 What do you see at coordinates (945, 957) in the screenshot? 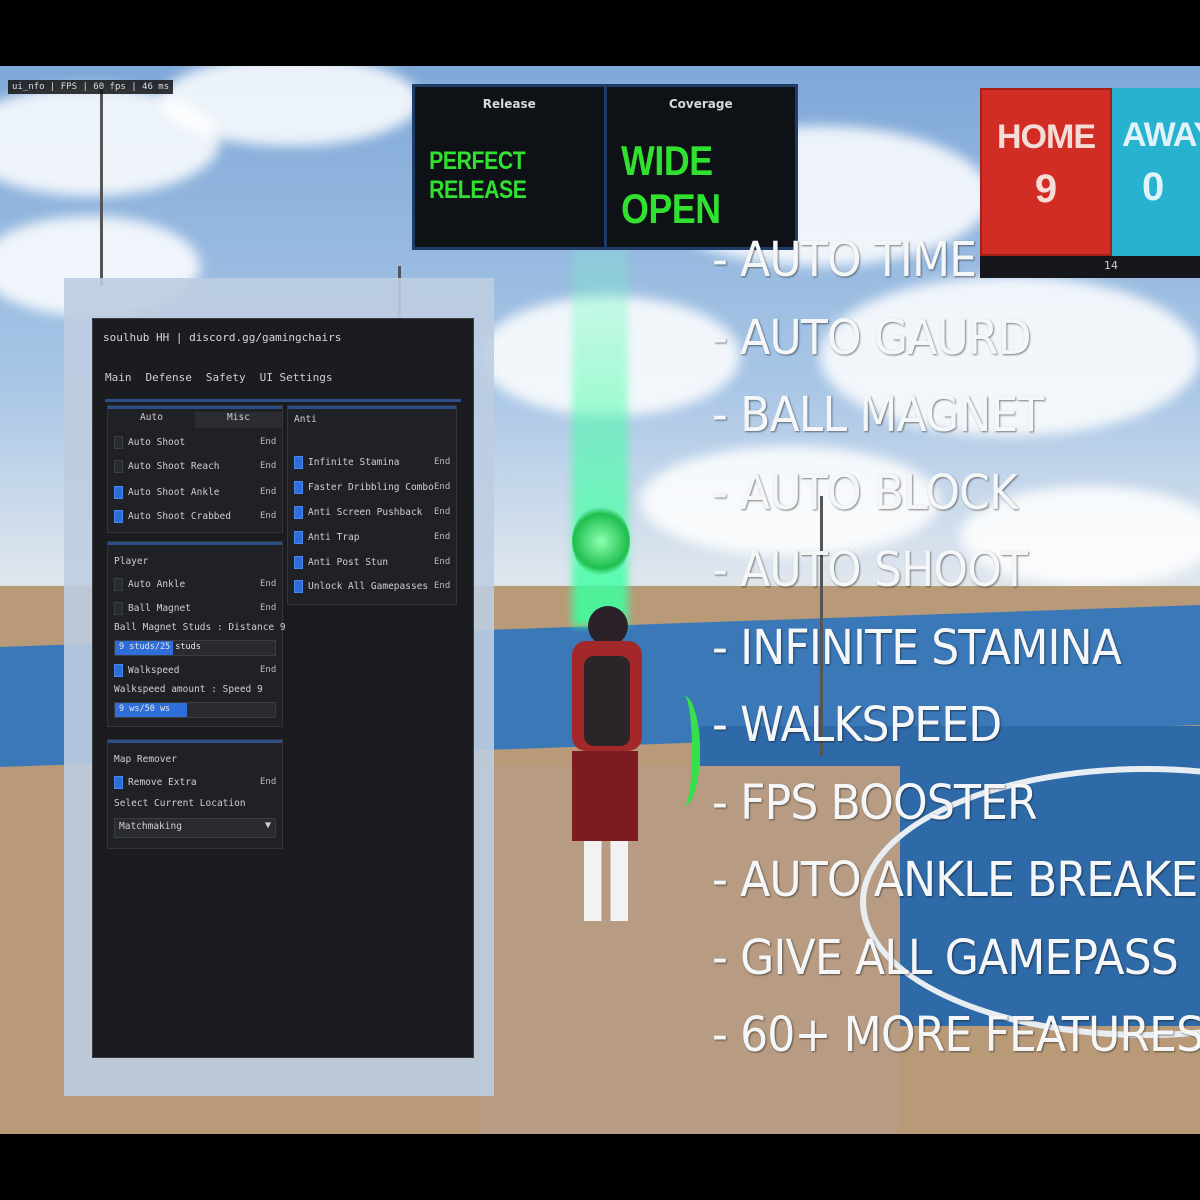
I see `feature-item: - GIVE ALL GAMEPASS` at bounding box center [945, 957].